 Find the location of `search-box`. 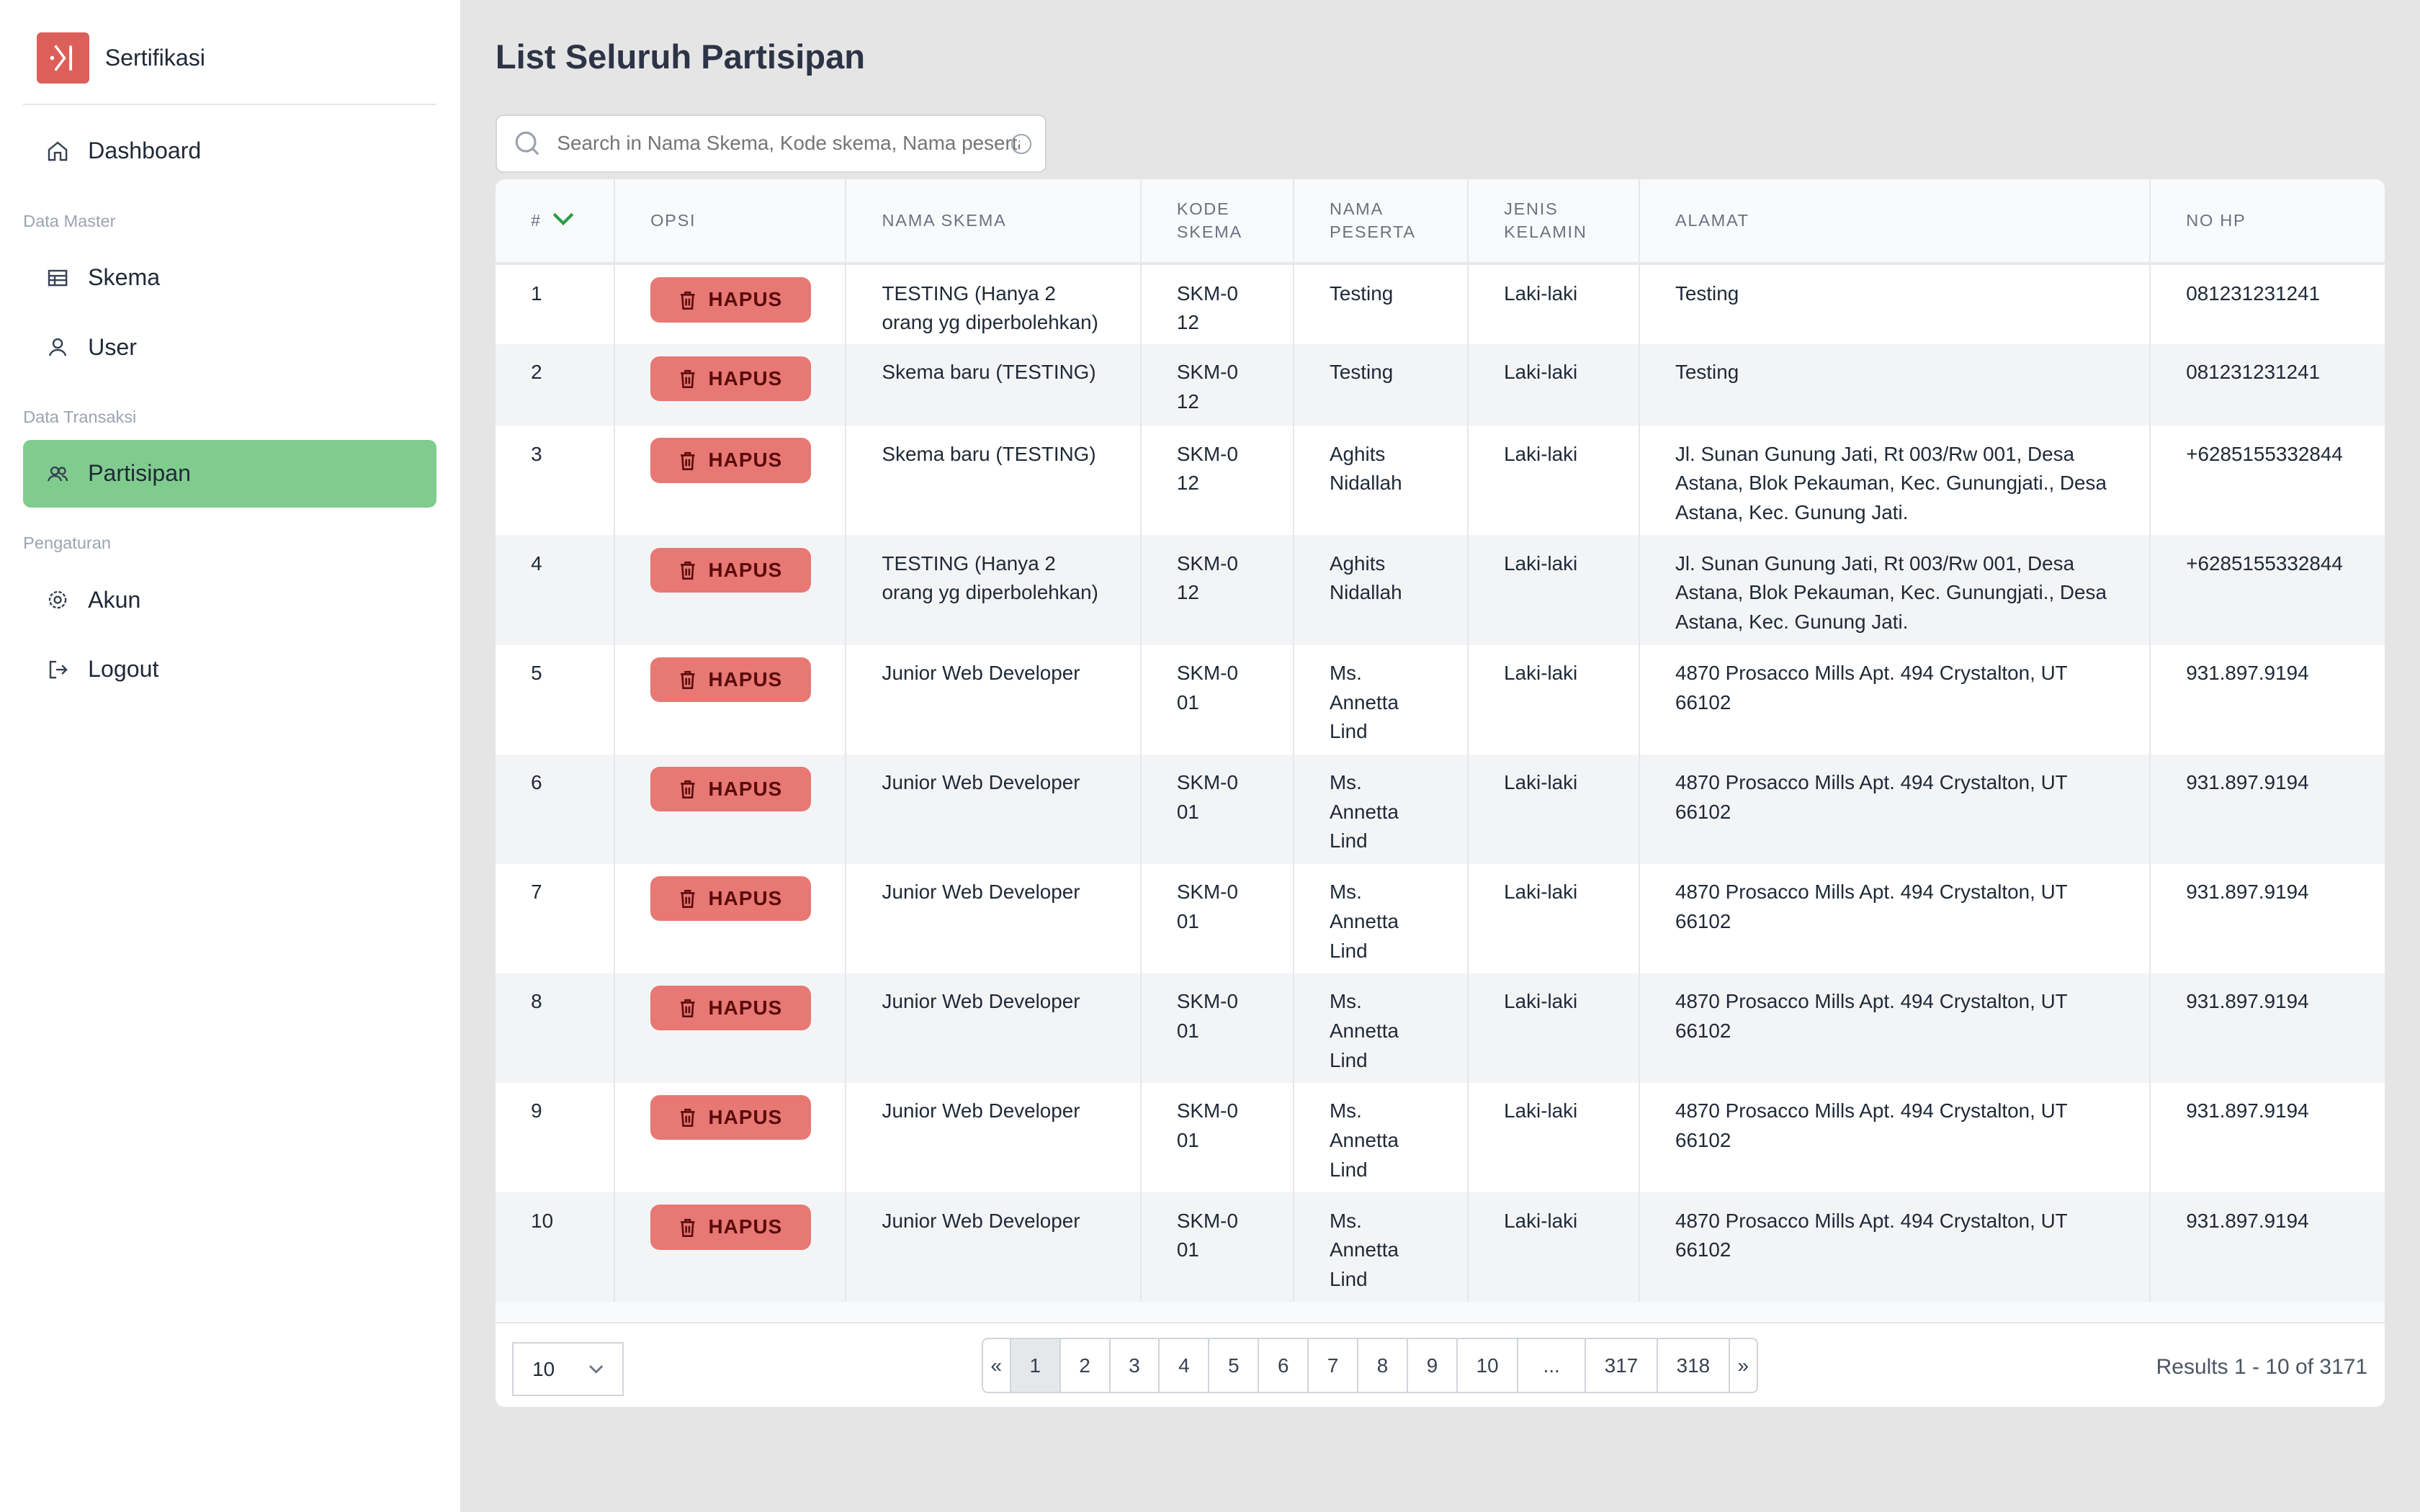

search-box is located at coordinates (771, 143).